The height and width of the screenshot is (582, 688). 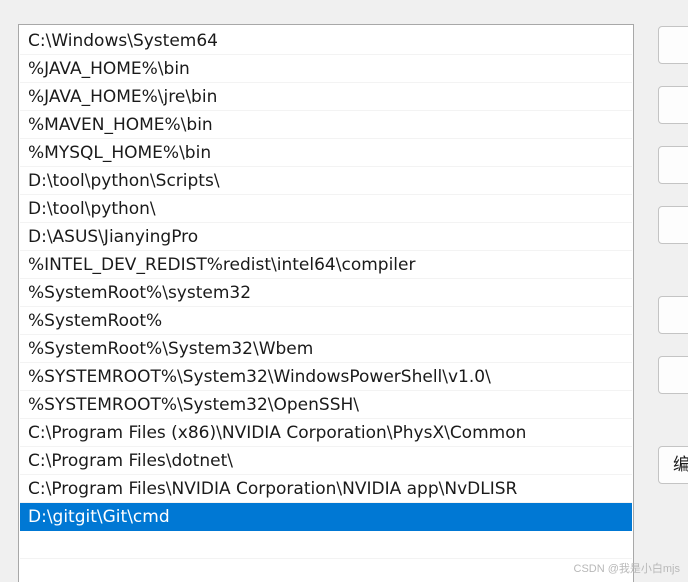 What do you see at coordinates (326, 69) in the screenshot?
I see `list-item: %JAVA_HOME%\bin` at bounding box center [326, 69].